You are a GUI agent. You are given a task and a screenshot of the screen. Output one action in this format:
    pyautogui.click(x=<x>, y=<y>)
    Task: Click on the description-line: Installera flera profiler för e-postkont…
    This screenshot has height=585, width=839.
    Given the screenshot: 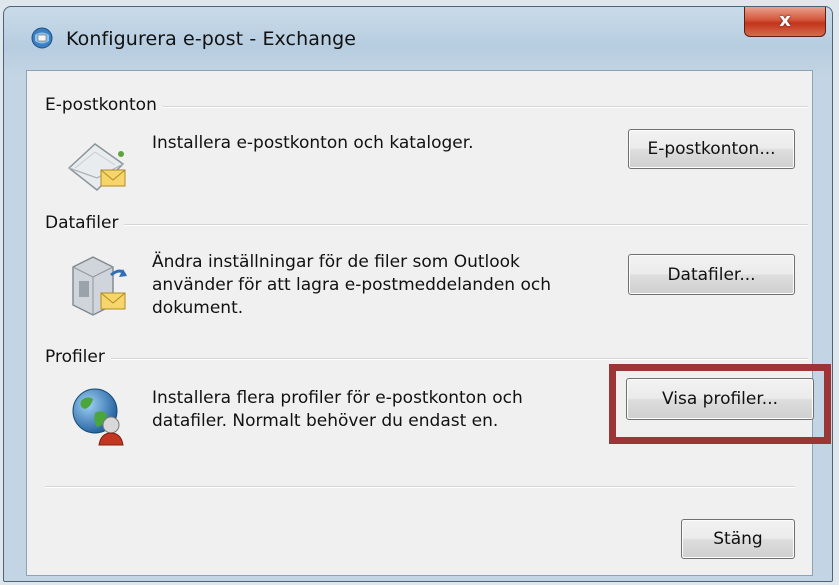 What is the action you would take?
    pyautogui.click(x=337, y=398)
    